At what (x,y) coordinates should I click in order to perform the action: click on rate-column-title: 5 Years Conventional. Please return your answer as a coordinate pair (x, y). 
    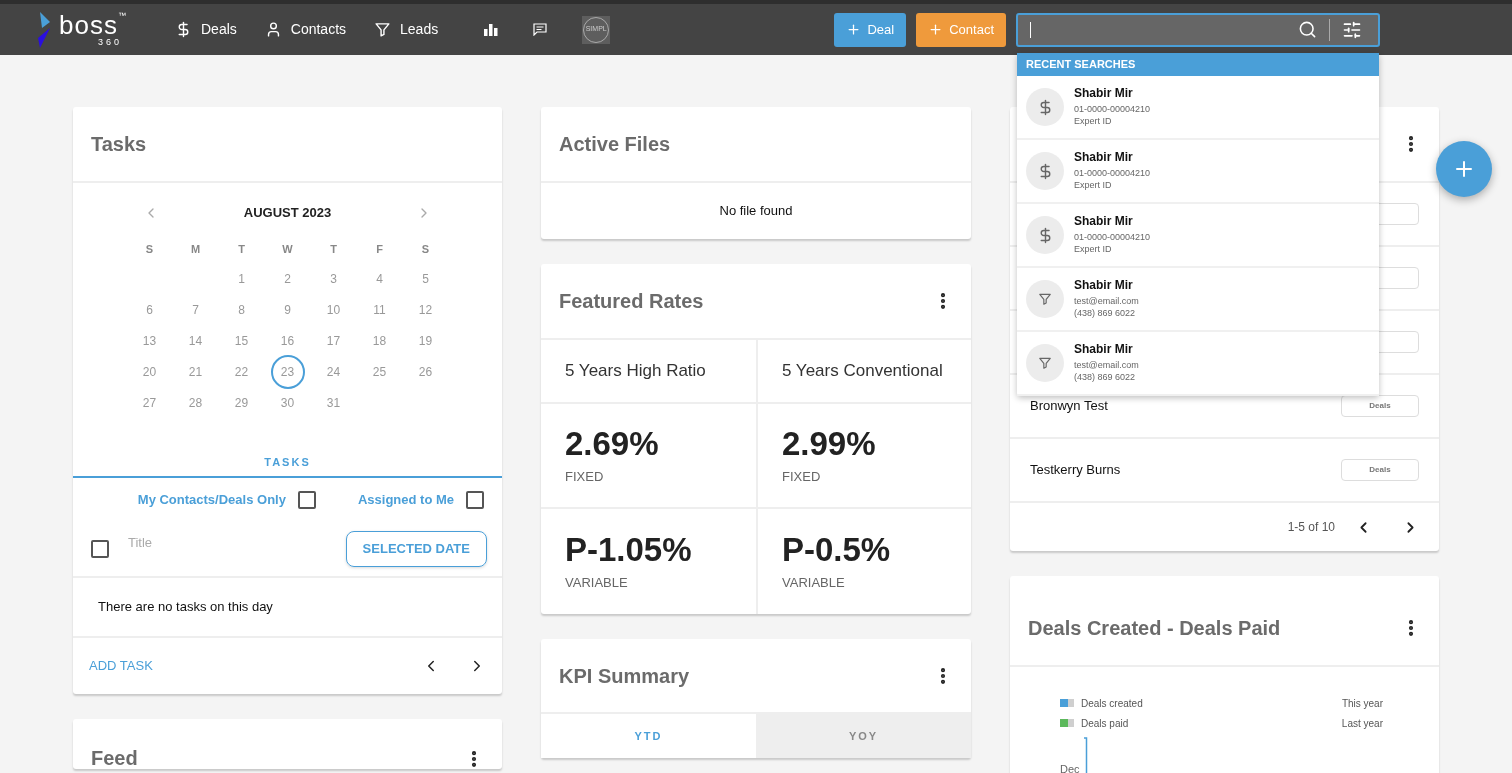
    Looking at the image, I should click on (862, 371).